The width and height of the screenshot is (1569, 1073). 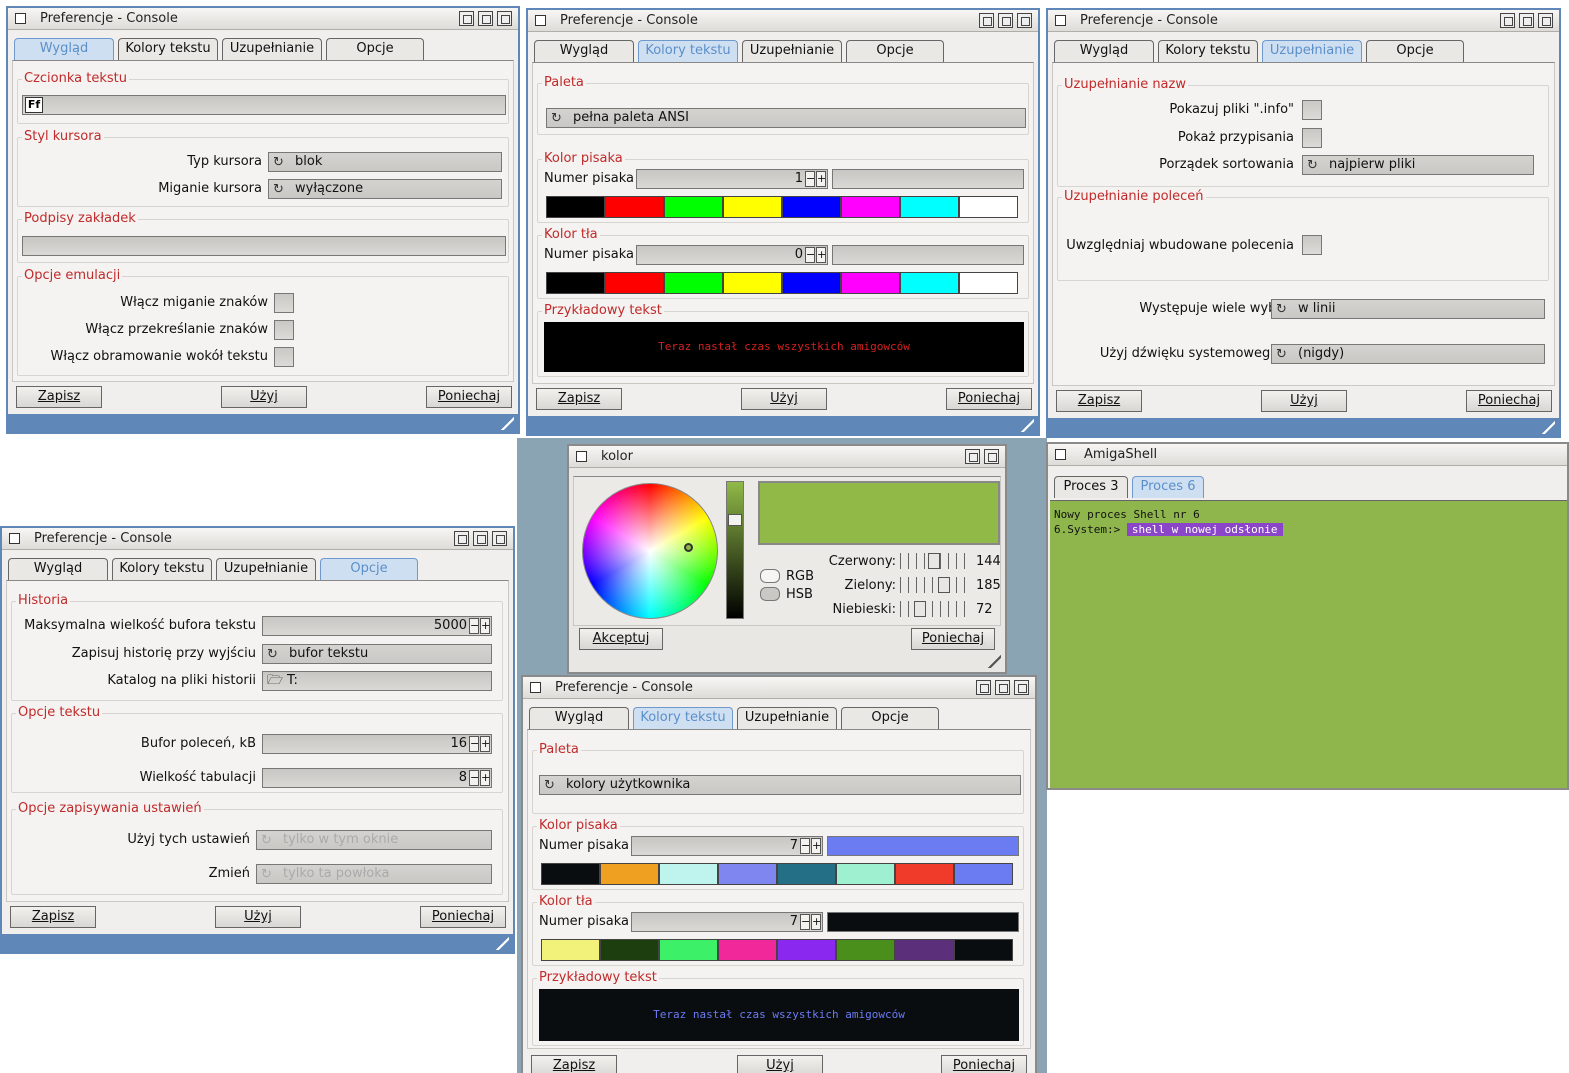 What do you see at coordinates (727, 922) in the screenshot?
I see `bg-number-stepper: 7− +` at bounding box center [727, 922].